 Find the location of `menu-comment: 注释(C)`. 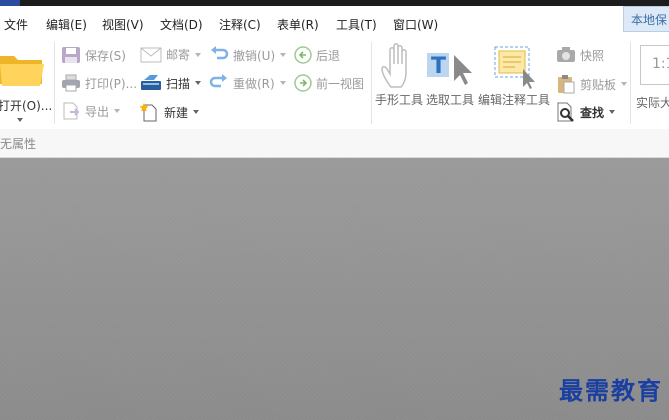

menu-comment: 注释(C) is located at coordinates (240, 24).